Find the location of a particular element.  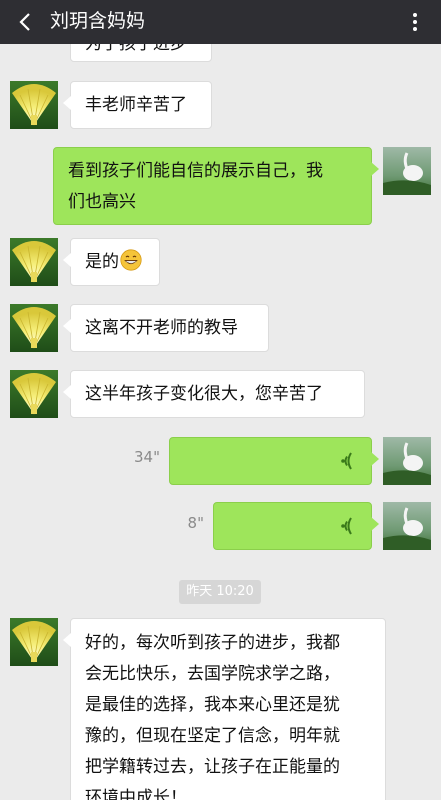

message-bubble-incoming: 丰老师辛苦了 is located at coordinates (137, 105).